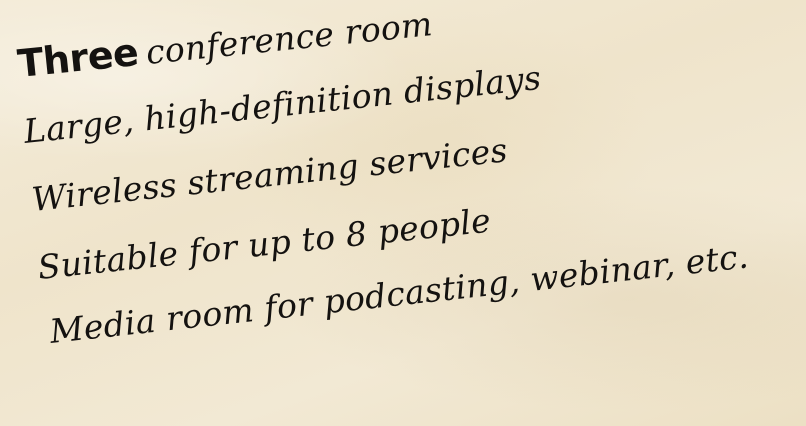  What do you see at coordinates (289, 38) in the screenshot?
I see `feature-text: conference room` at bounding box center [289, 38].